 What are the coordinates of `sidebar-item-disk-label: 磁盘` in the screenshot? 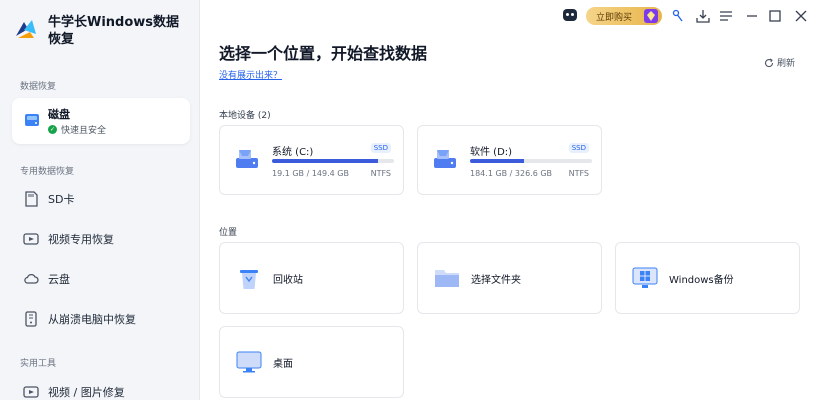 It's located at (59, 114).